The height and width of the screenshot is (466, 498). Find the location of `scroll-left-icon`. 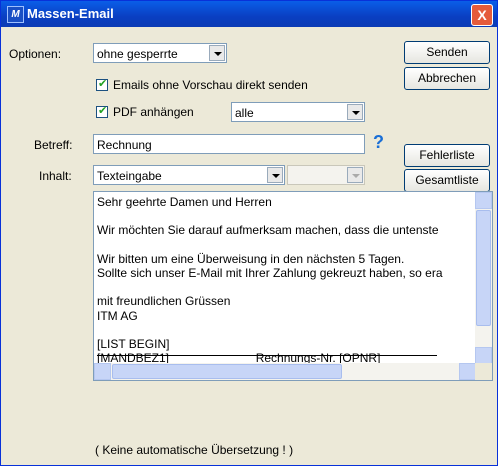

scroll-left-icon is located at coordinates (102, 371).